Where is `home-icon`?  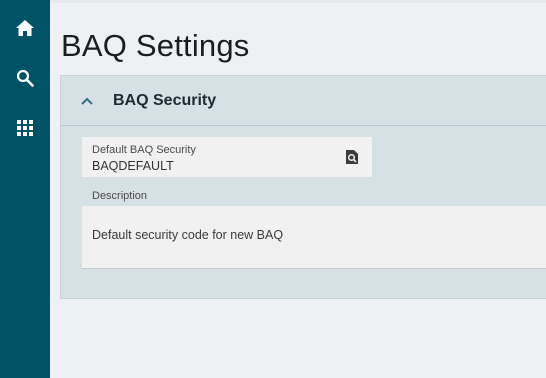 home-icon is located at coordinates (25, 28).